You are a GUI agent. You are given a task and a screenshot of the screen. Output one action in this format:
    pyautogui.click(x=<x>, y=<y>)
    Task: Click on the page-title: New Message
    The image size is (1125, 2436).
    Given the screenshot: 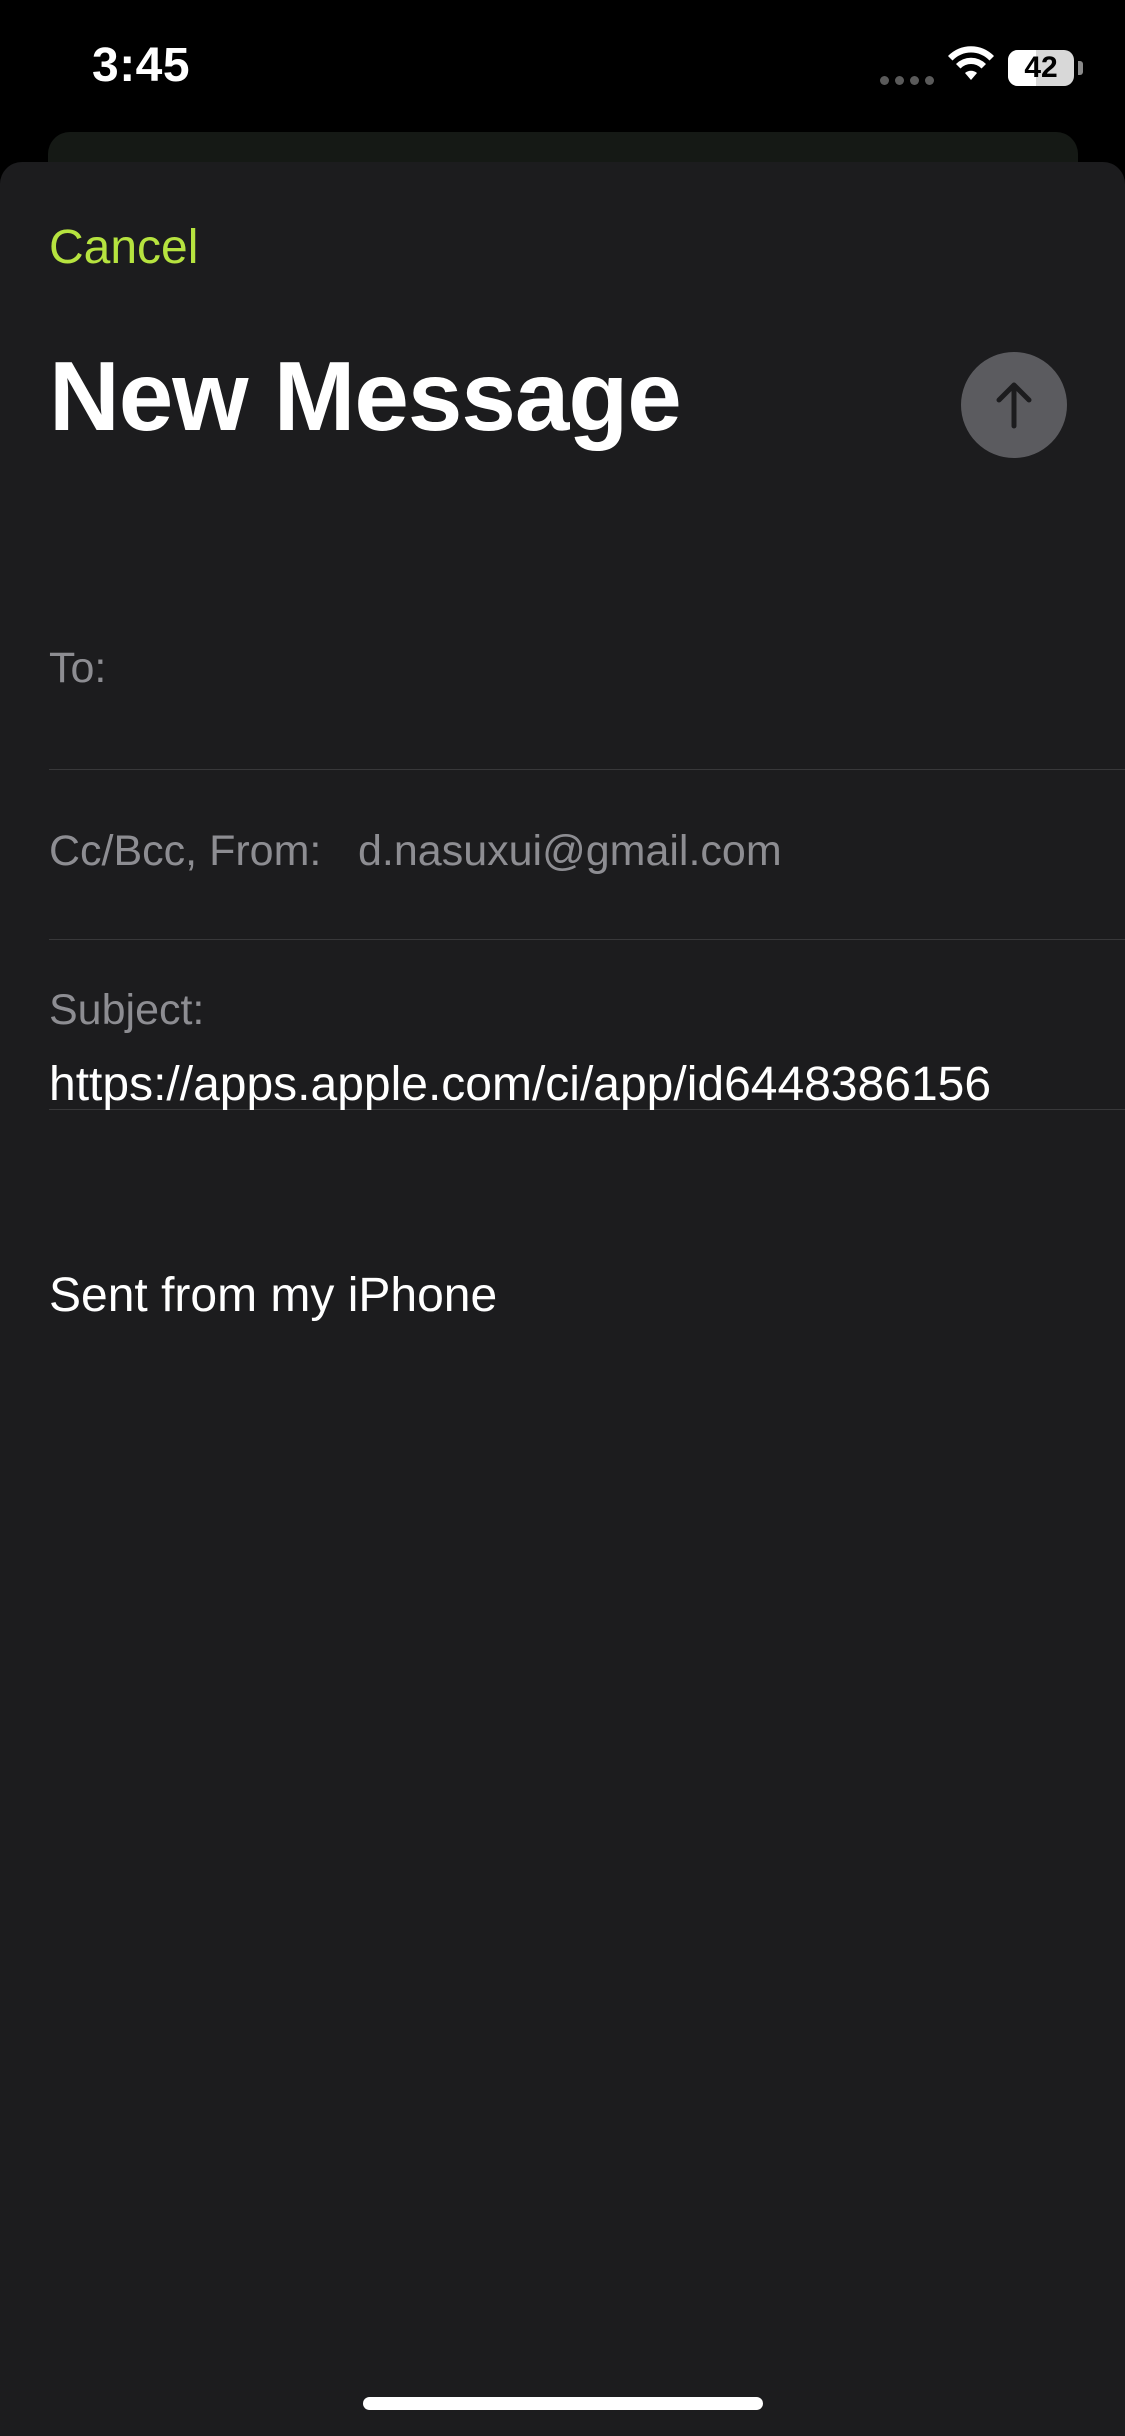 What is the action you would take?
    pyautogui.click(x=365, y=396)
    